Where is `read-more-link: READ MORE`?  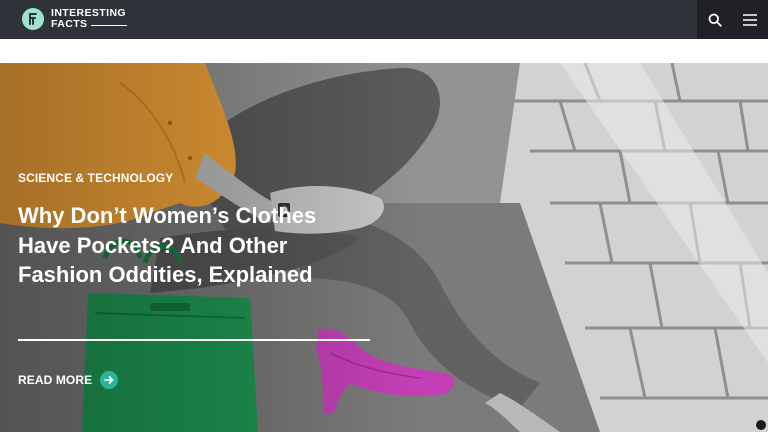 read-more-link: READ MORE is located at coordinates (68, 380).